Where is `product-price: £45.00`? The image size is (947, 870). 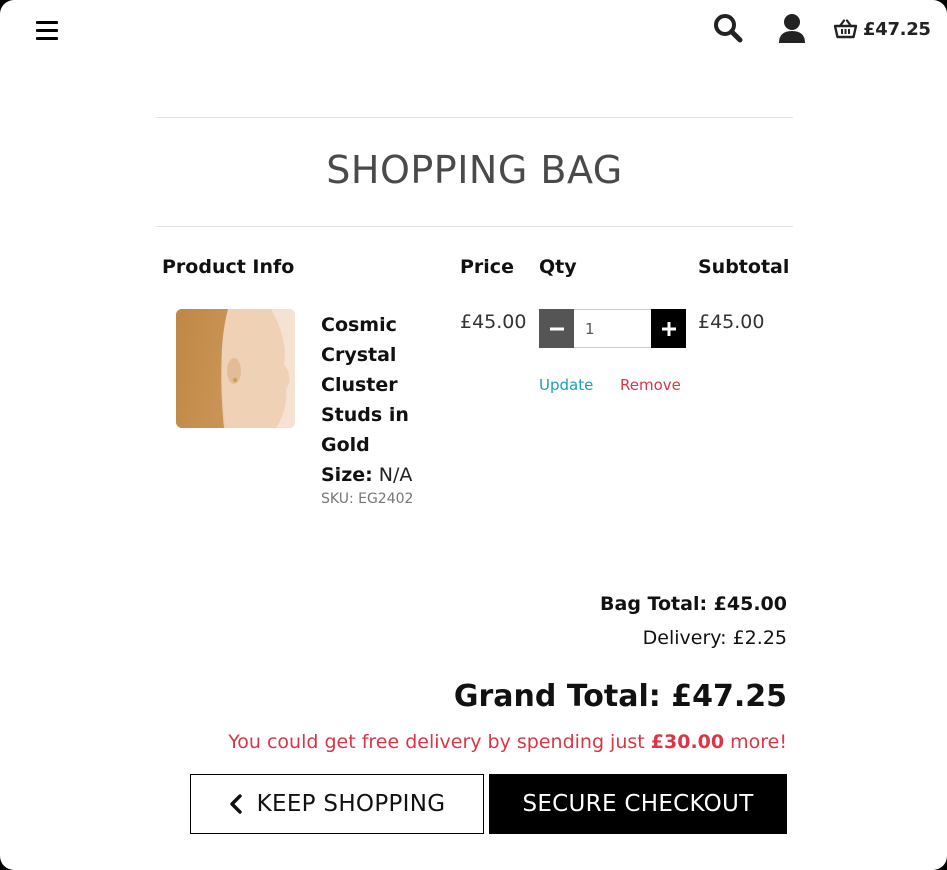 product-price: £45.00 is located at coordinates (493, 322).